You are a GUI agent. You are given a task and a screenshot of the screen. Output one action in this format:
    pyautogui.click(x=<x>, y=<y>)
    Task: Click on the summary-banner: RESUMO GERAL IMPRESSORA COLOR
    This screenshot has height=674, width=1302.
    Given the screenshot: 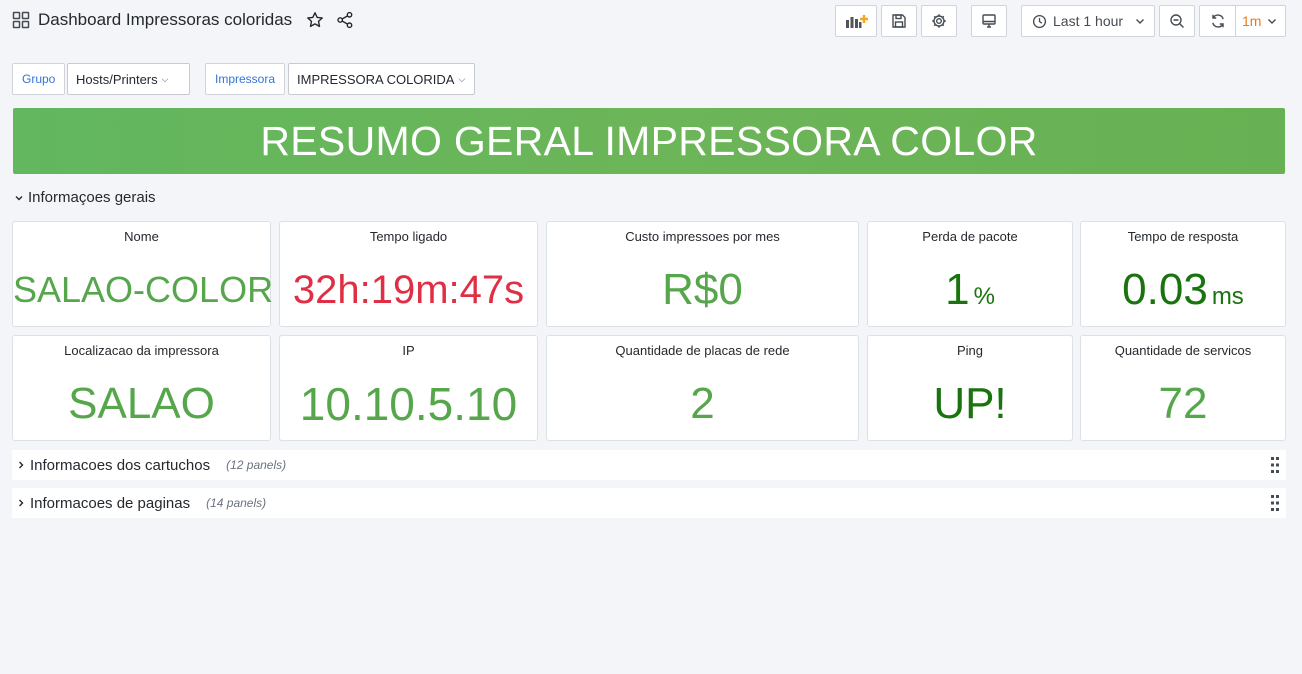 What is the action you would take?
    pyautogui.click(x=649, y=141)
    